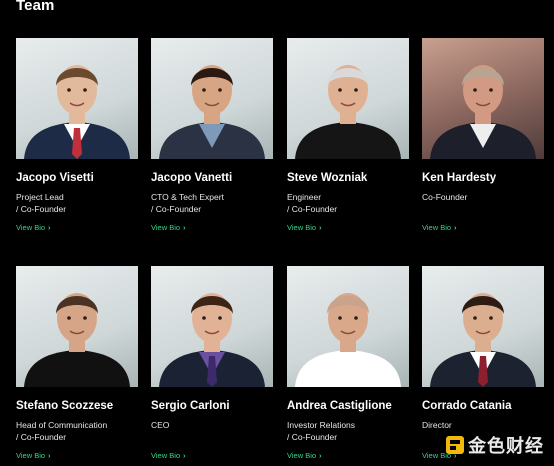 This screenshot has width=554, height=466. I want to click on member-role: CEO, so click(212, 431).